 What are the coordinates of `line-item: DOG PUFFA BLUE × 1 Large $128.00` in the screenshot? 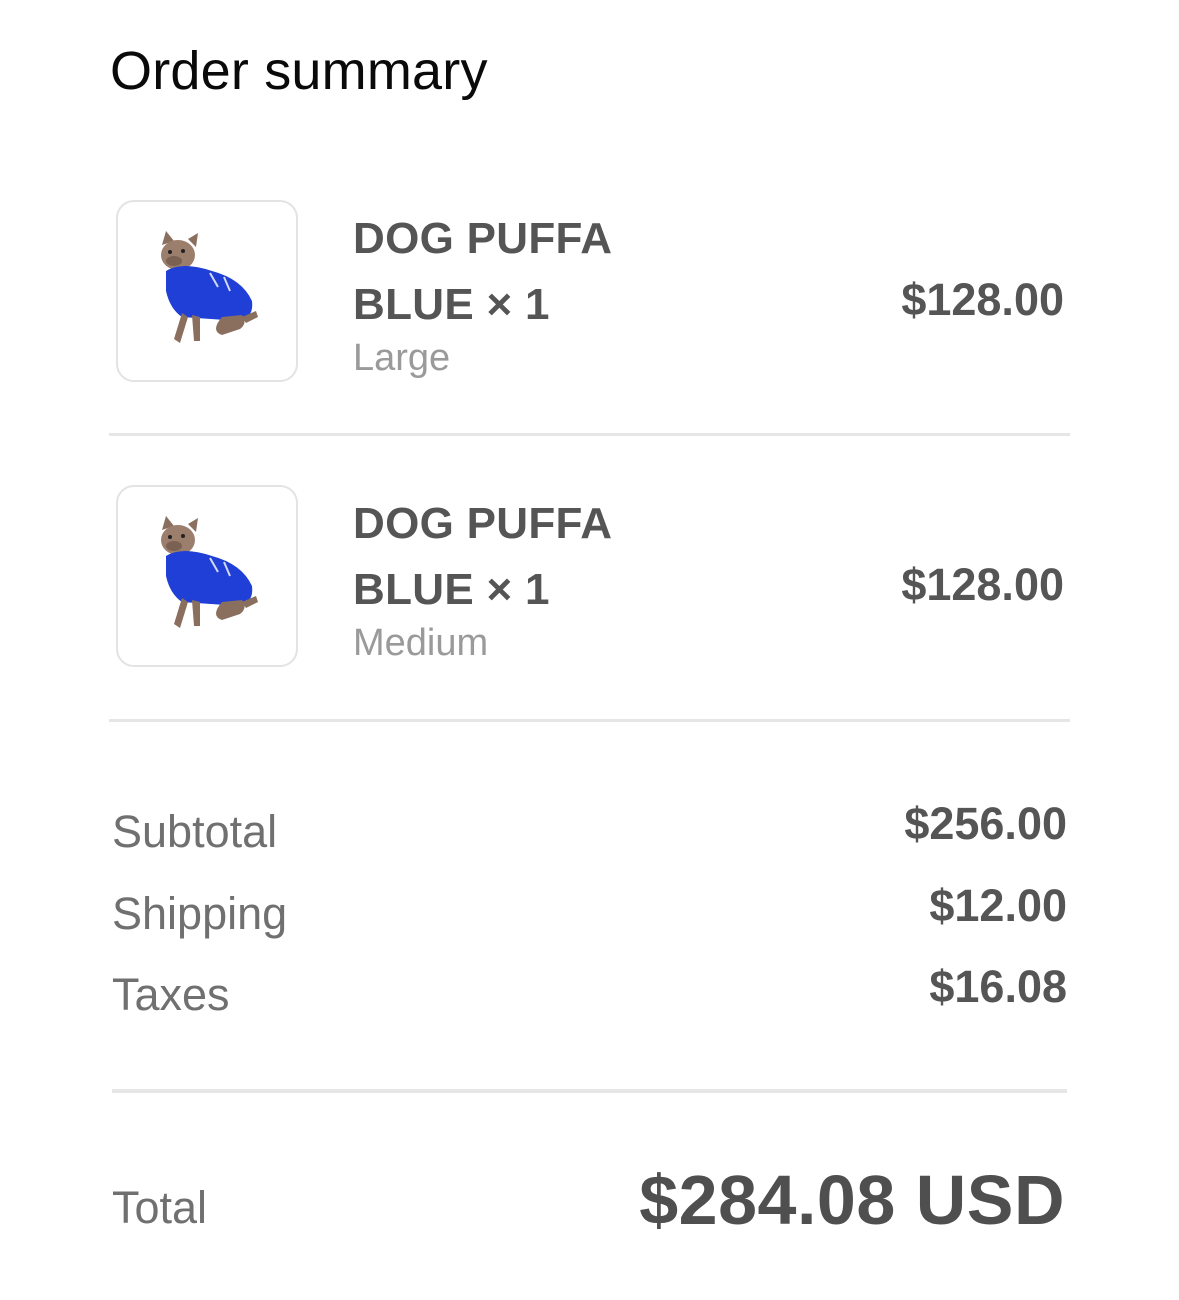 It's located at (590, 300).